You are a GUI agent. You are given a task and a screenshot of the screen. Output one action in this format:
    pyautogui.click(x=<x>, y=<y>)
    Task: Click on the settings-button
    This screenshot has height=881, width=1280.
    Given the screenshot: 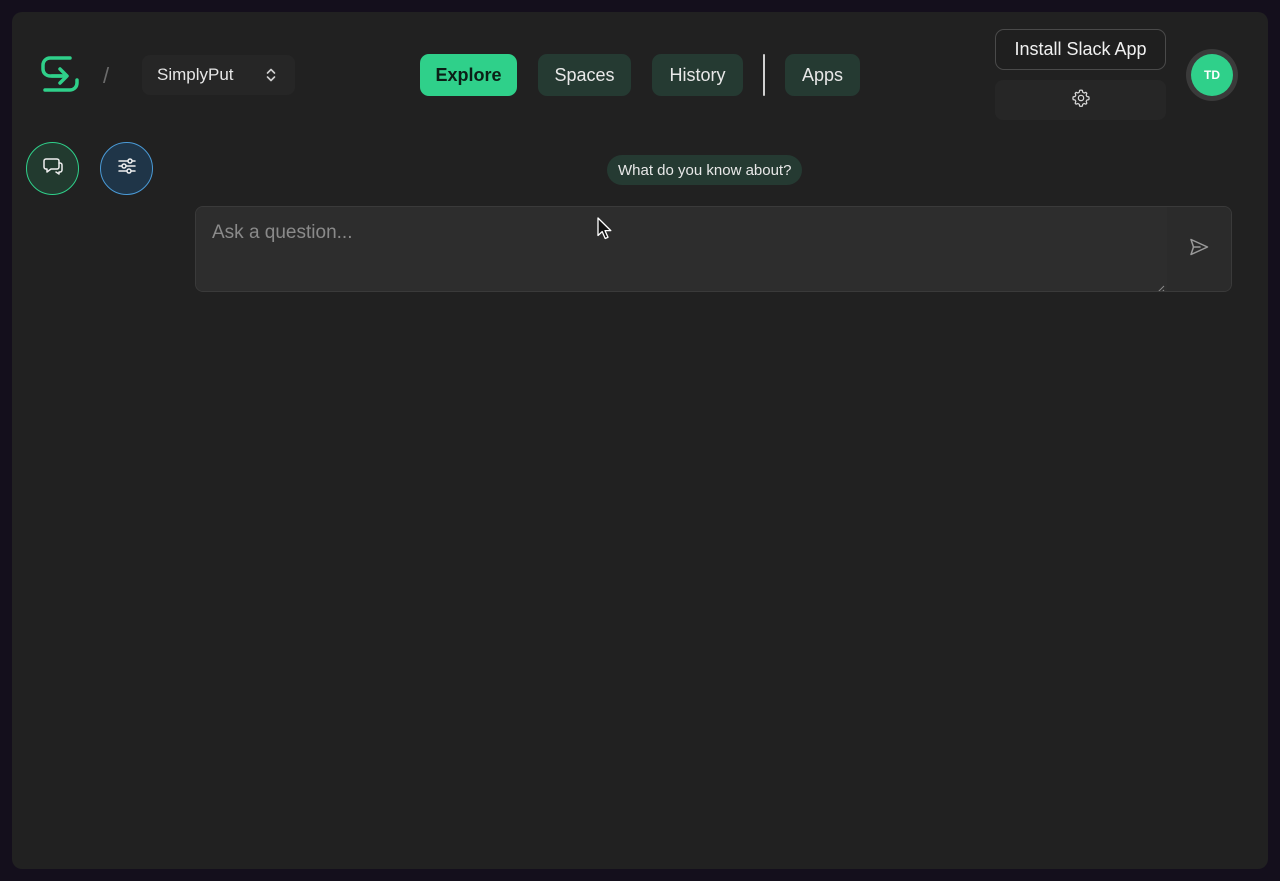 What is the action you would take?
    pyautogui.click(x=1080, y=100)
    